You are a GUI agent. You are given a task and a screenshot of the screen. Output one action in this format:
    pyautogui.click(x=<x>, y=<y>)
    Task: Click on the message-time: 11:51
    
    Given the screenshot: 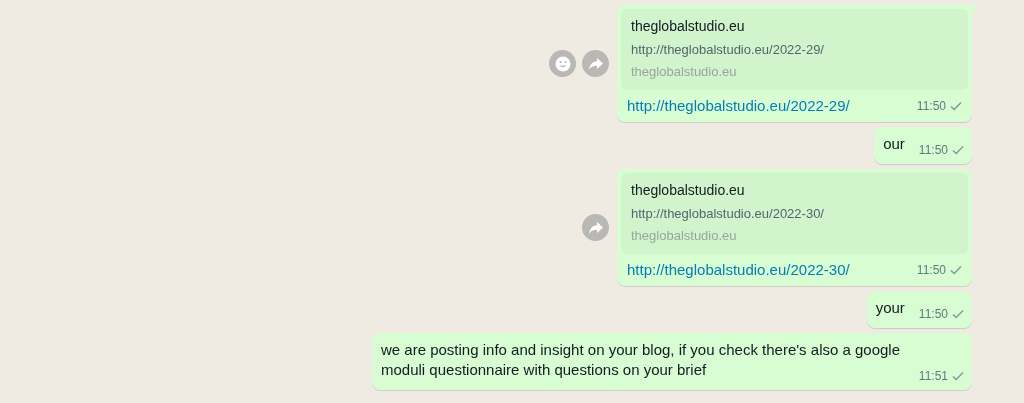 What is the action you would take?
    pyautogui.click(x=933, y=376)
    